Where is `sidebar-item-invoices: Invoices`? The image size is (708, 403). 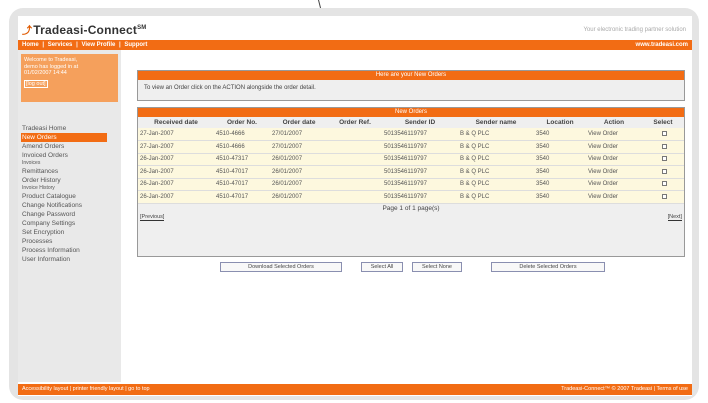
sidebar-item-invoices: Invoices is located at coordinates (71, 163).